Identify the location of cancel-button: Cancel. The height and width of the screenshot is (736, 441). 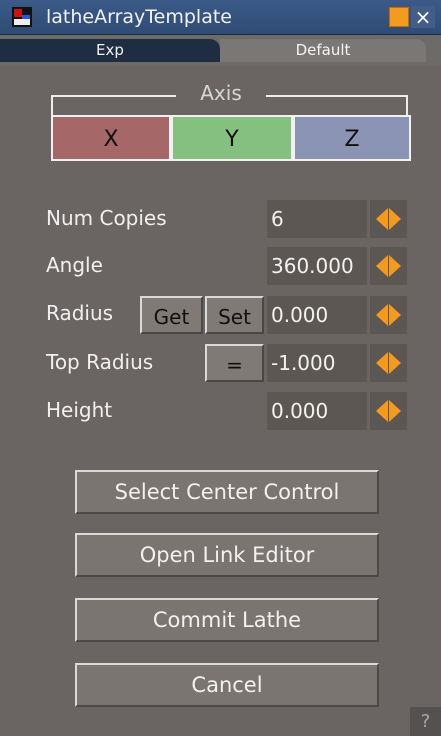
(227, 685).